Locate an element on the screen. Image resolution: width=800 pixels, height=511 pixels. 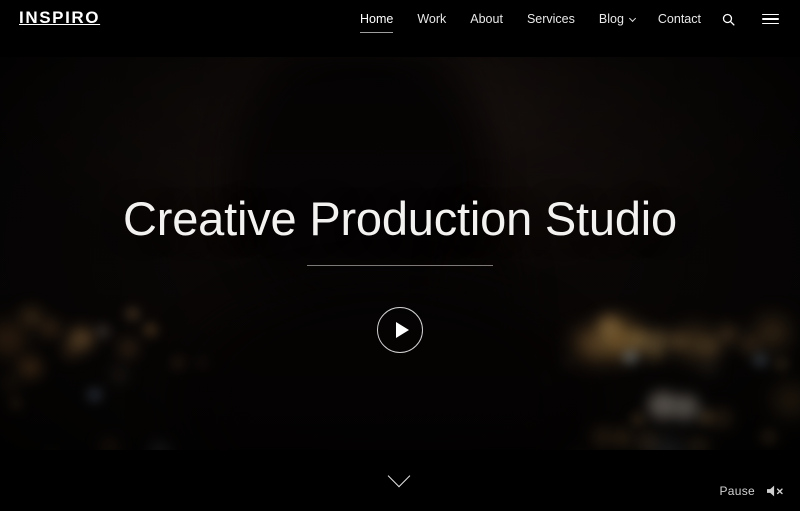
nav-item-services: Services is located at coordinates (551, 19).